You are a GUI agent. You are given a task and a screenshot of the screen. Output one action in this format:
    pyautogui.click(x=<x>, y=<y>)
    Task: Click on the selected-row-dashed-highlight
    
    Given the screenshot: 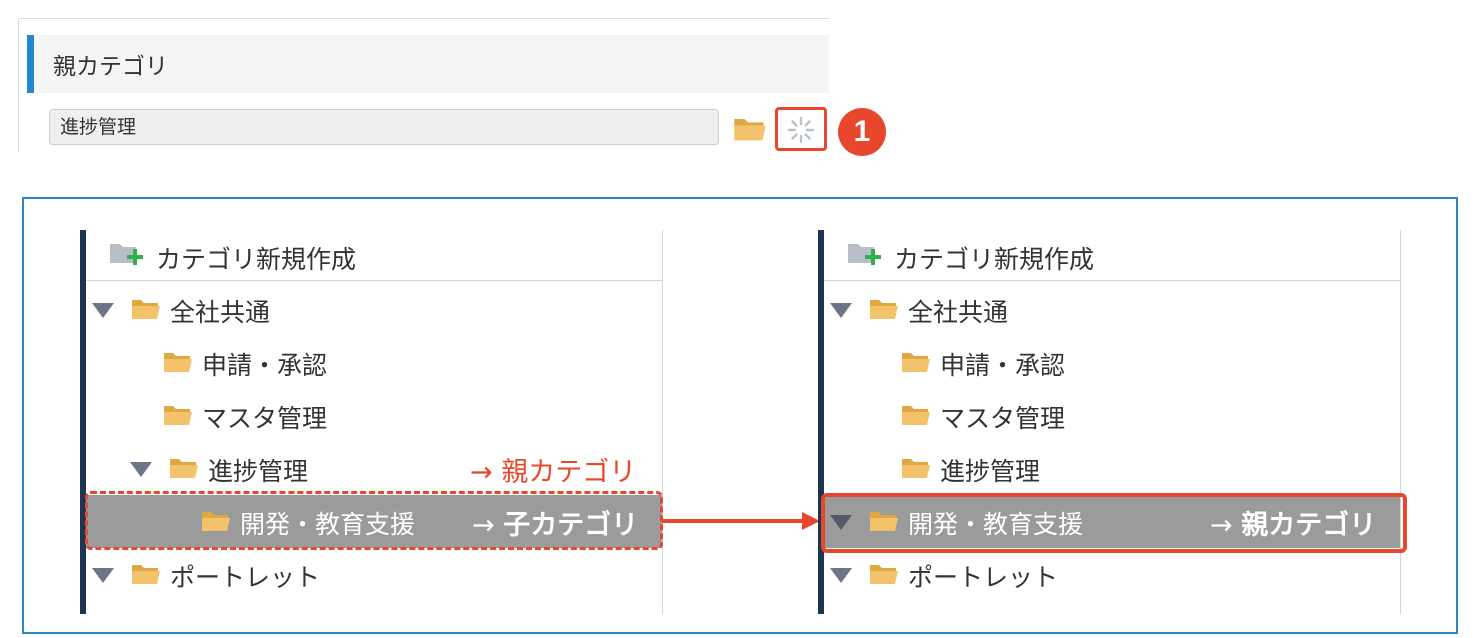 What is the action you would take?
    pyautogui.click(x=374, y=520)
    